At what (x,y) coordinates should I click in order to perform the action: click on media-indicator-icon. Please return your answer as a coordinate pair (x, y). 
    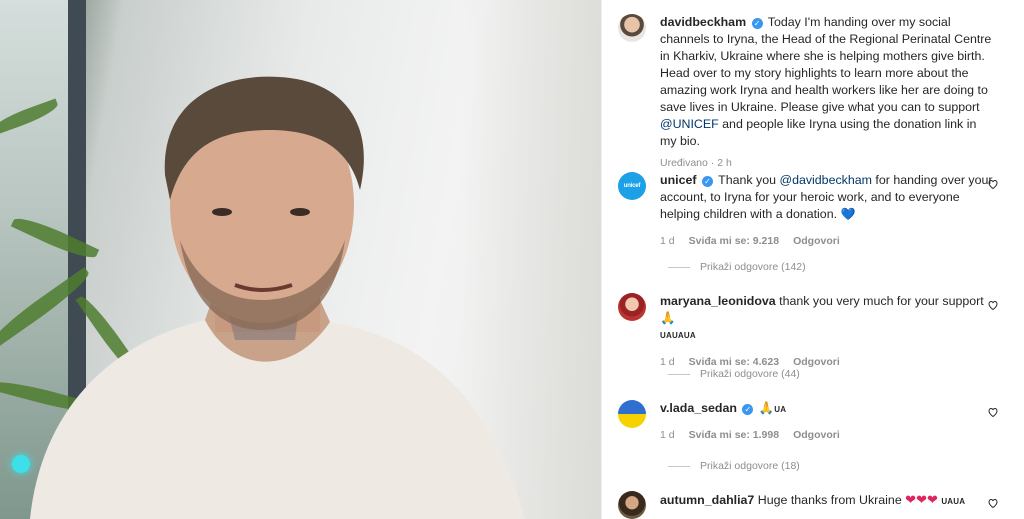
    Looking at the image, I should click on (21, 464).